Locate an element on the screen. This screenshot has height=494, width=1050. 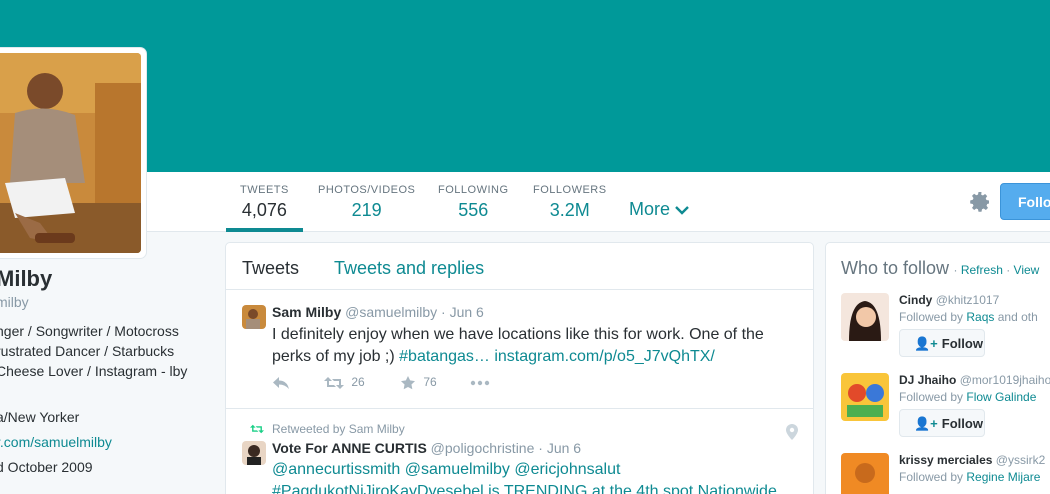
nav-following: FOLLOWING 556 is located at coordinates (473, 202).